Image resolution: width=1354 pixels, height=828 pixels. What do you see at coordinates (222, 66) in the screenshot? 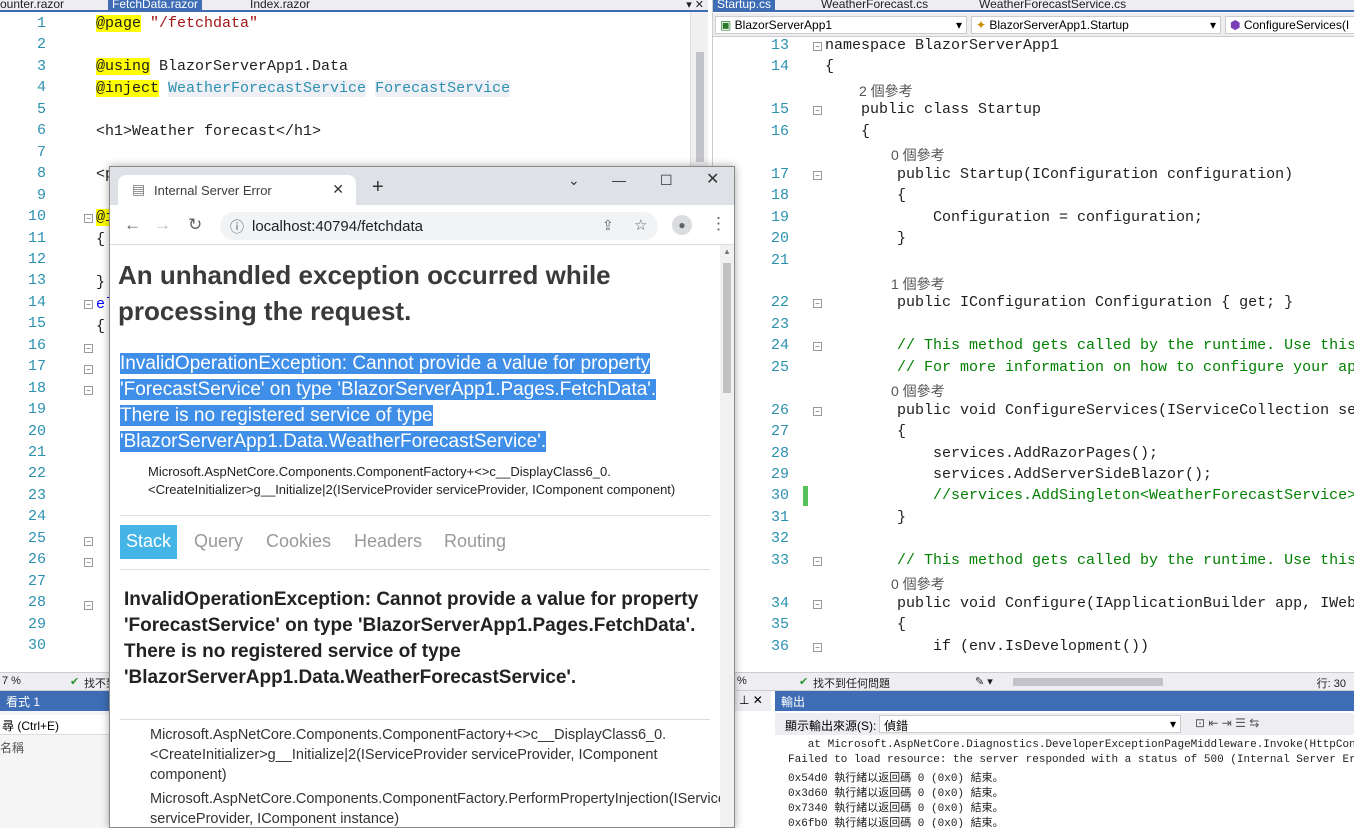
I see `code-line-3: @using BlazorServerApp1.Data` at bounding box center [222, 66].